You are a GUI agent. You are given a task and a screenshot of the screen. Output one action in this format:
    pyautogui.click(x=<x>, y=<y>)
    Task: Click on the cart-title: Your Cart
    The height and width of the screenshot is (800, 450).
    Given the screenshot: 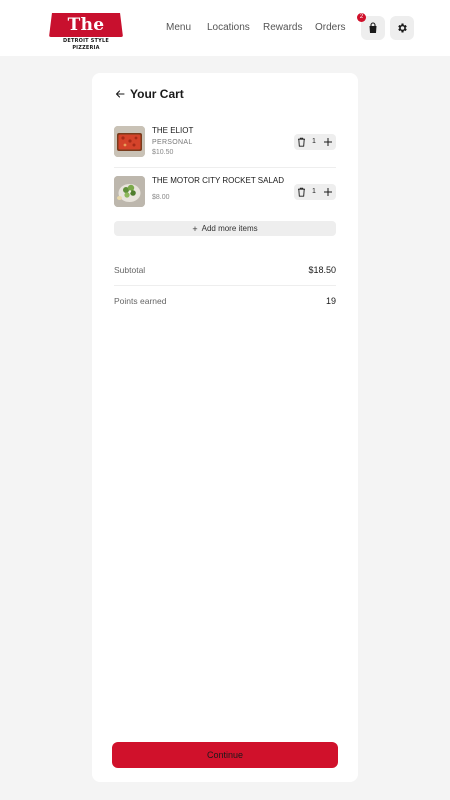 What is the action you would take?
    pyautogui.click(x=157, y=94)
    